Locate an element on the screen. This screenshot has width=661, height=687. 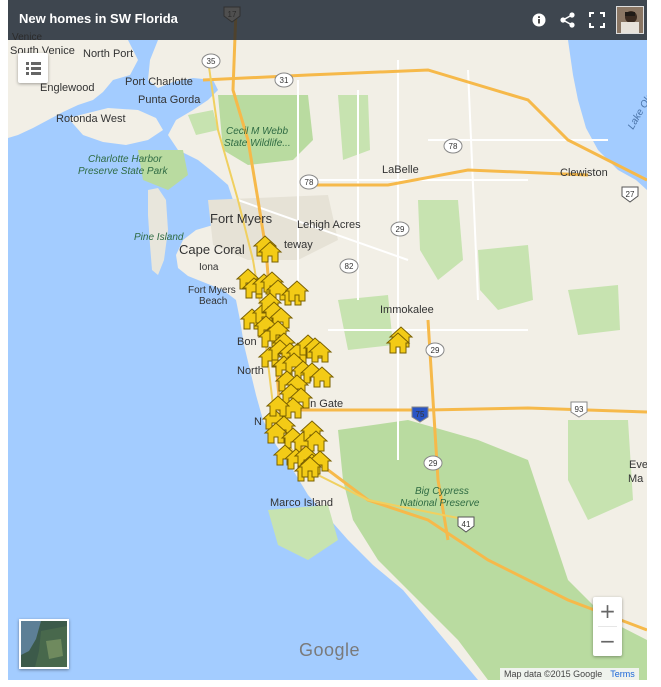
legend-list-icon is located at coordinates (33, 68).